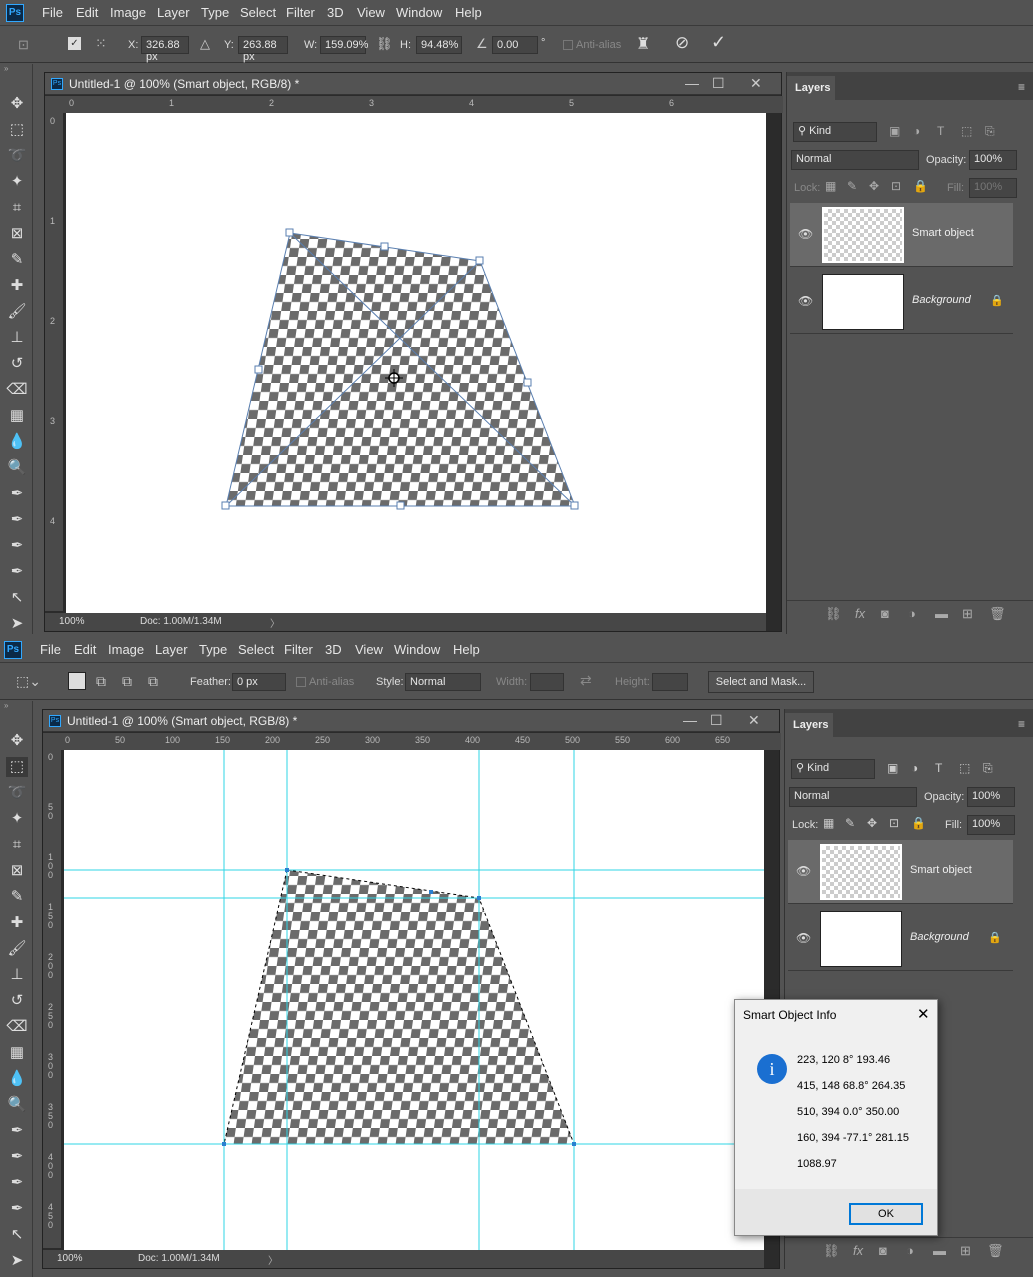 The image size is (1033, 1277). I want to click on adjustment-icon: ◑, so click(910, 1250).